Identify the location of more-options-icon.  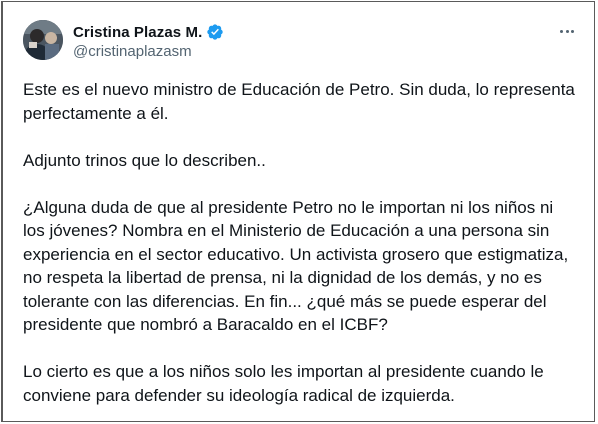
(567, 31).